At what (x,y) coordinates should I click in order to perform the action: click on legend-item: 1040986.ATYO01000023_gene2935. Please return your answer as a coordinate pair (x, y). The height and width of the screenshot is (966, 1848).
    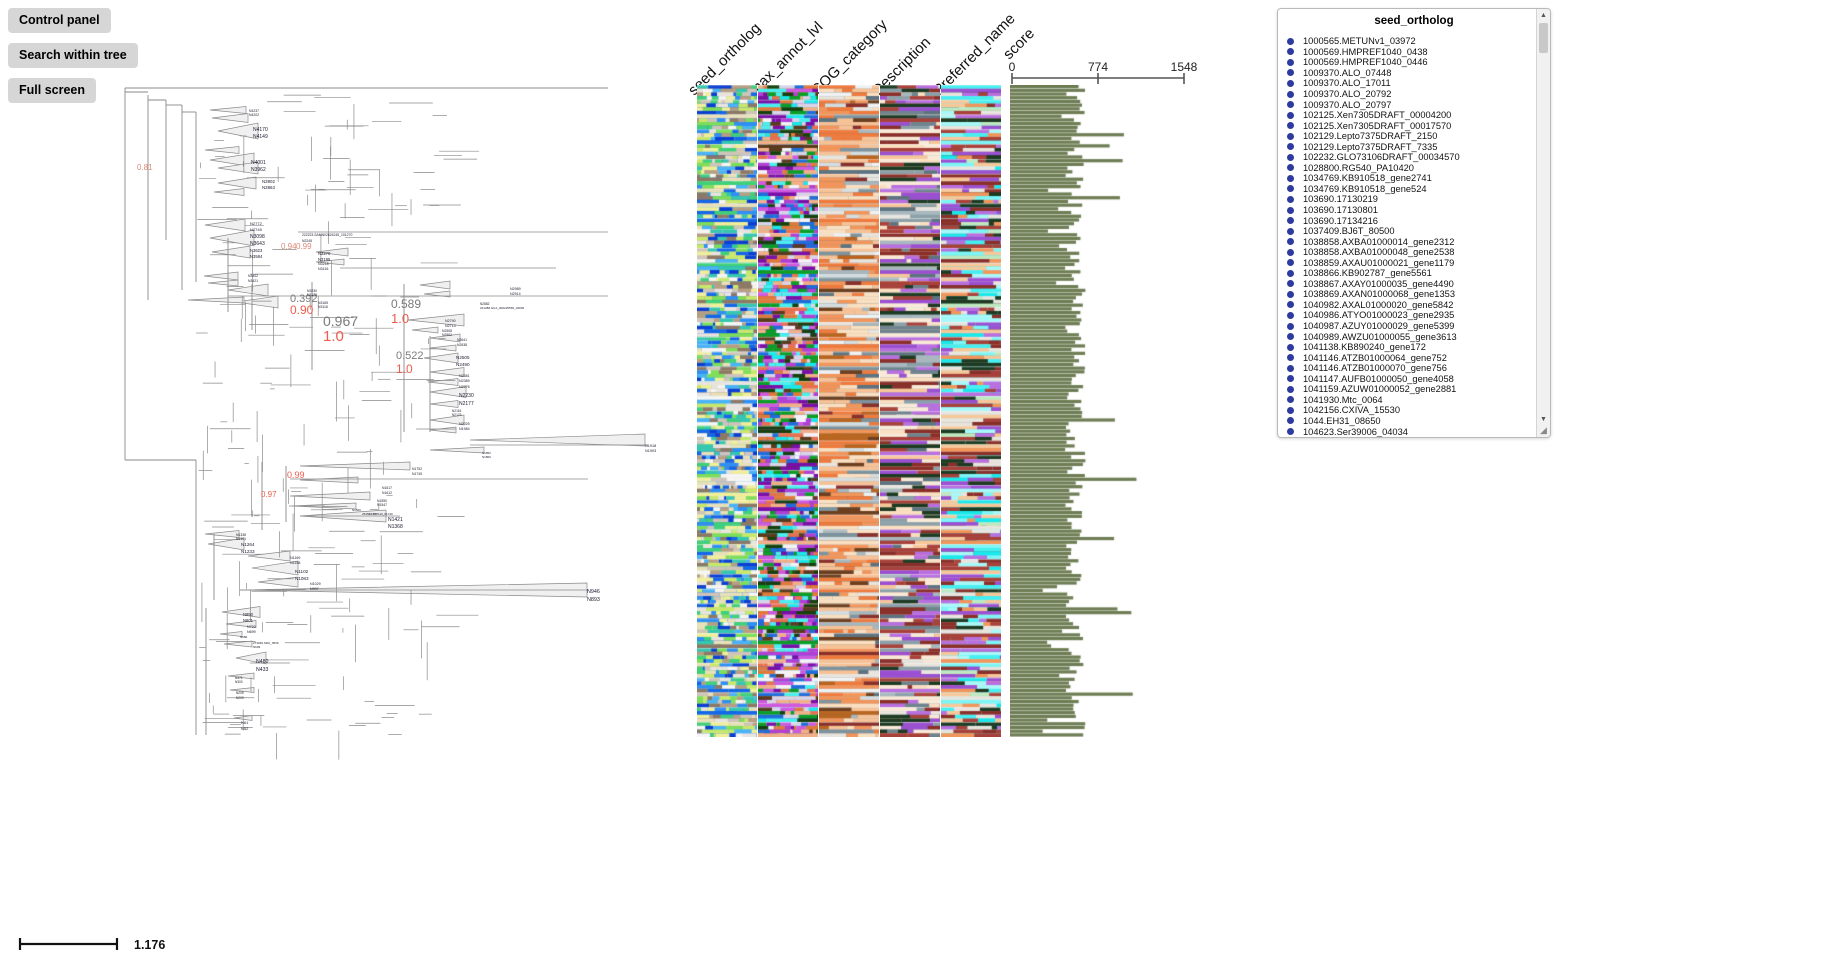
    Looking at the image, I should click on (1412, 315).